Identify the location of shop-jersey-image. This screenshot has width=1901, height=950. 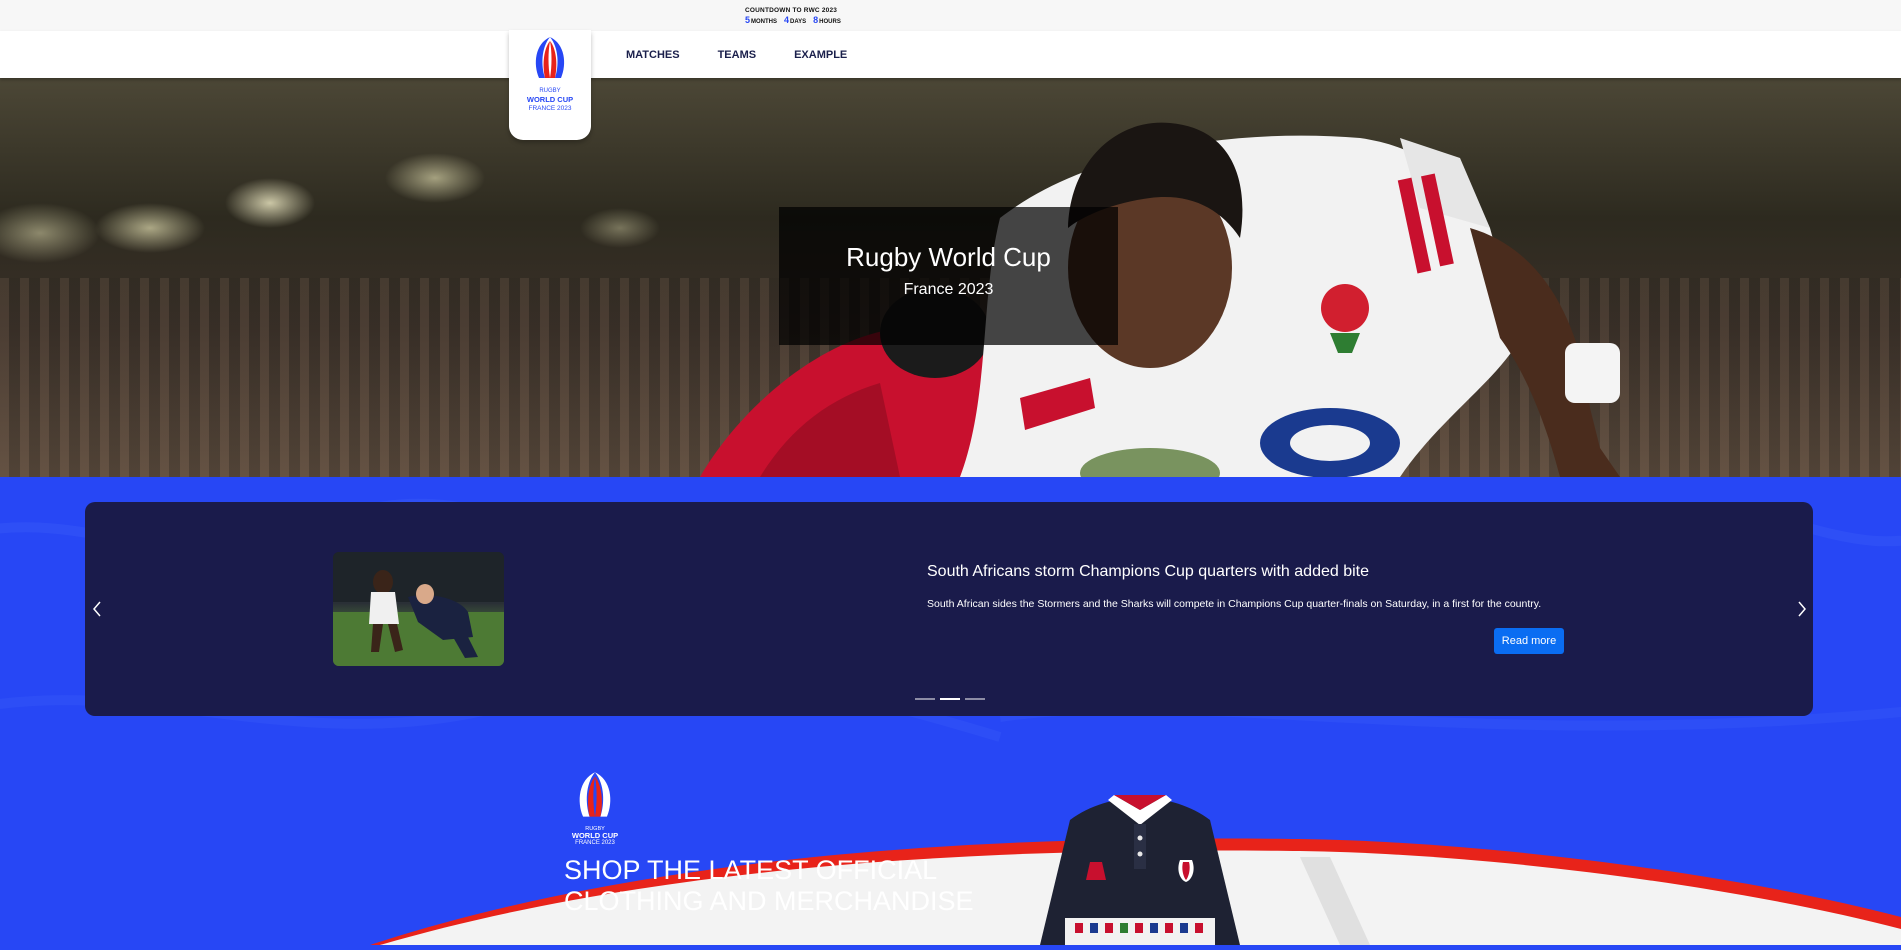
(1140, 870).